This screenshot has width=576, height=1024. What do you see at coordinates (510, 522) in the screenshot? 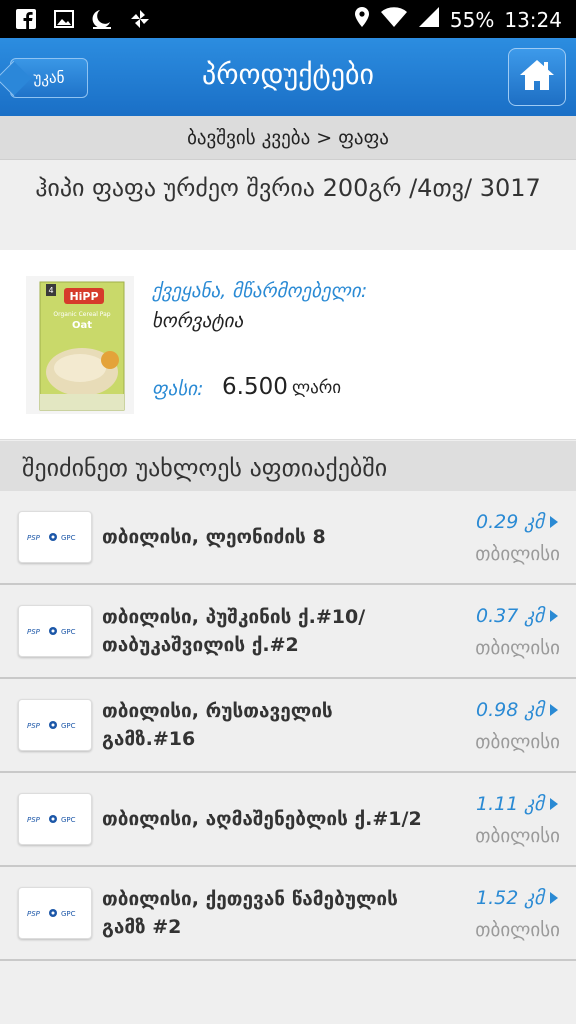
I see `distance-text: 0.29 კმ` at bounding box center [510, 522].